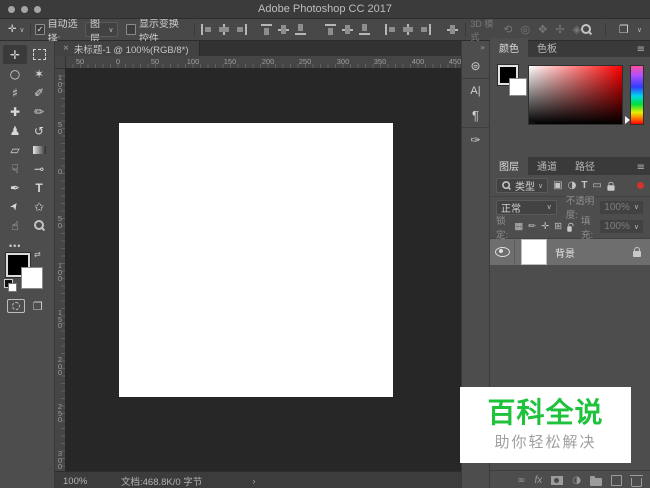 The height and width of the screenshot is (488, 650). Describe the element at coordinates (40, 29) in the screenshot. I see `auto-select-checkbox: ✓` at that location.